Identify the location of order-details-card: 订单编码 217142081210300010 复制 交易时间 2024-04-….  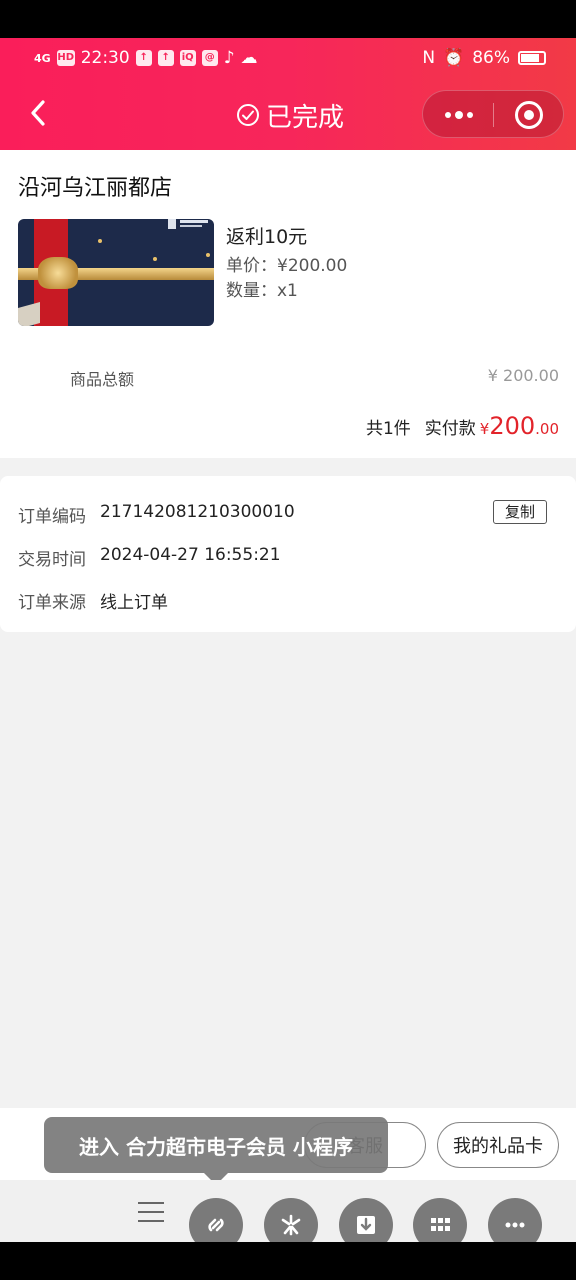
(288, 554).